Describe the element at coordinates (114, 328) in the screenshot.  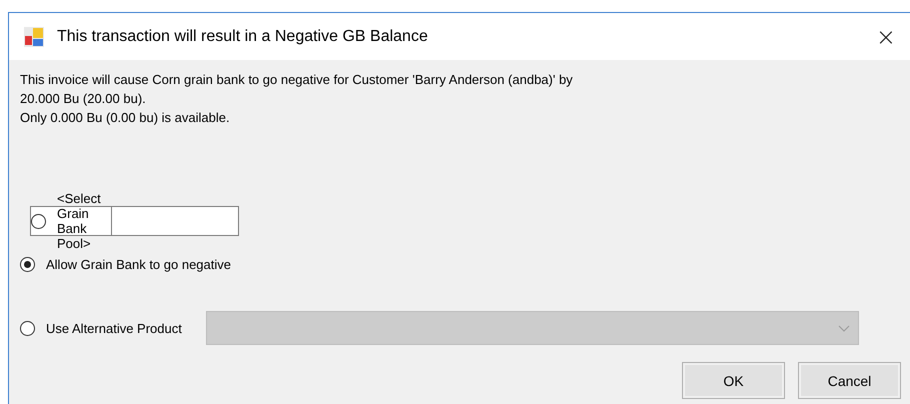
I see `option-label: Use Alternative Product` at that location.